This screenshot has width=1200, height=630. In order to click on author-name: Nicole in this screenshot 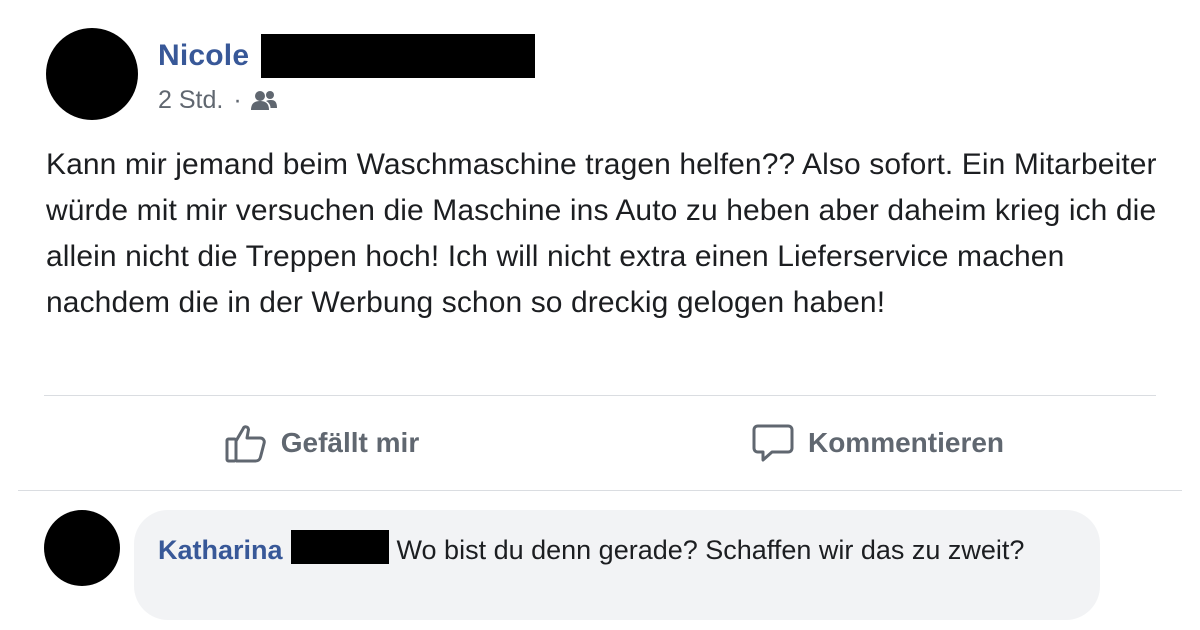, I will do `click(203, 56)`.